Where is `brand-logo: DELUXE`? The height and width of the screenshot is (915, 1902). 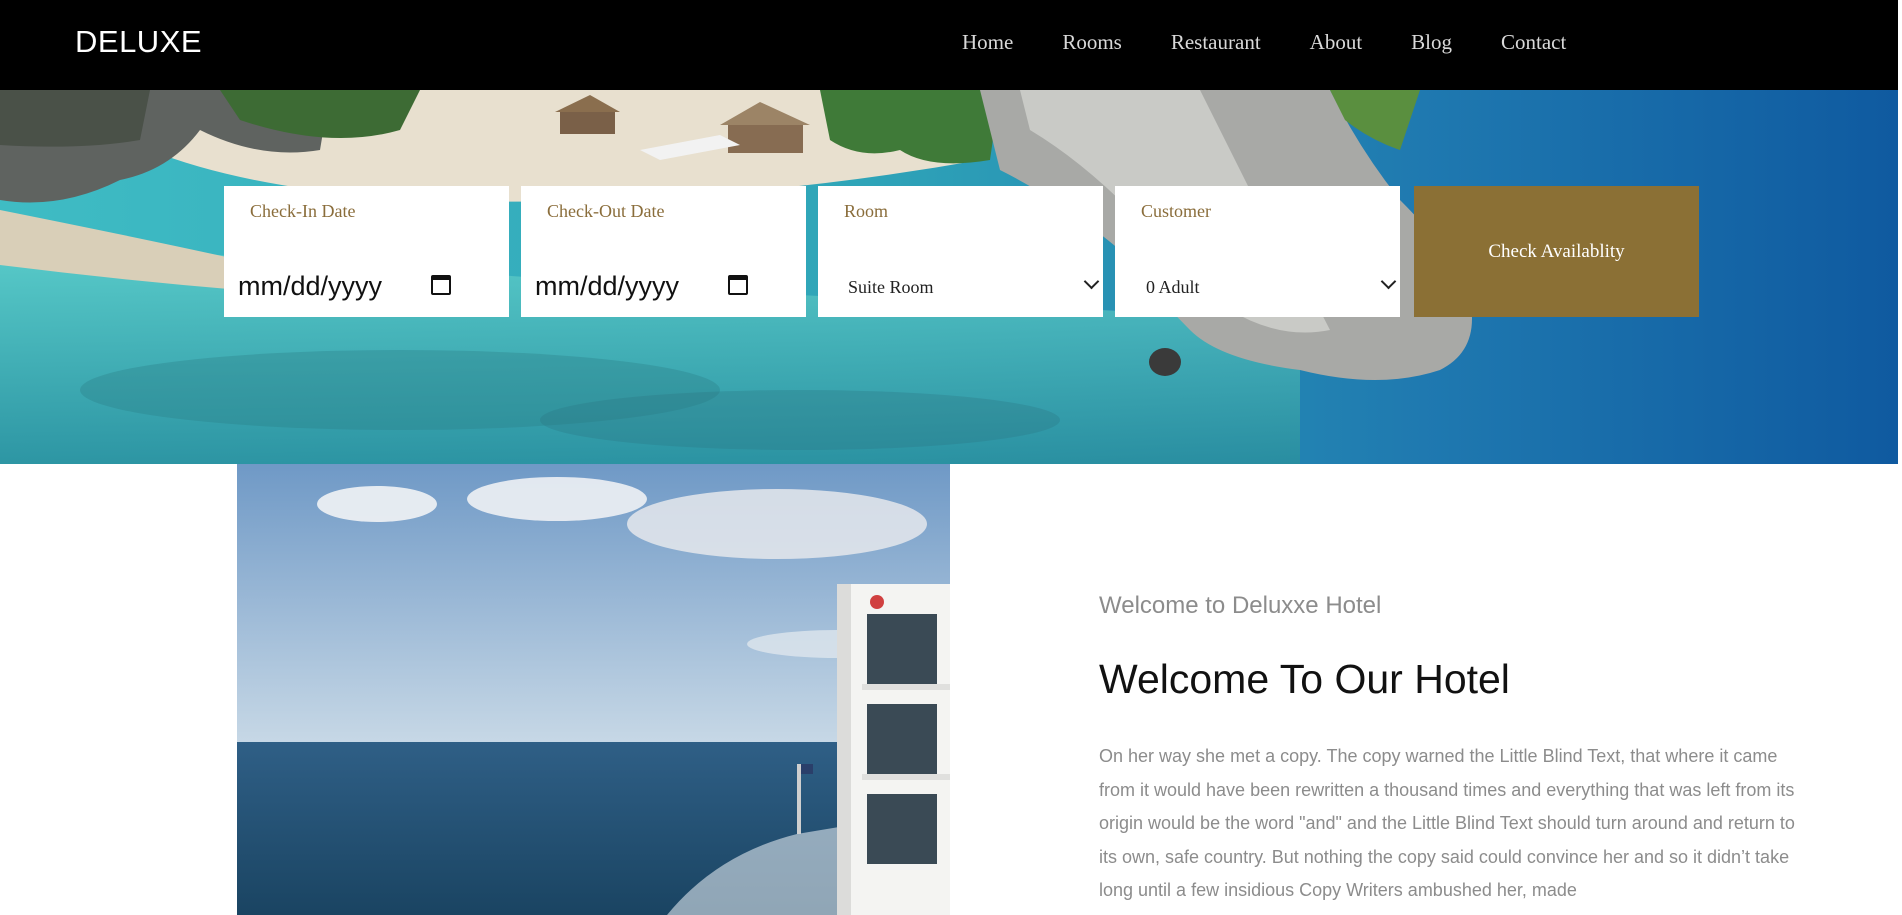
brand-logo: DELUXE is located at coordinates (138, 42).